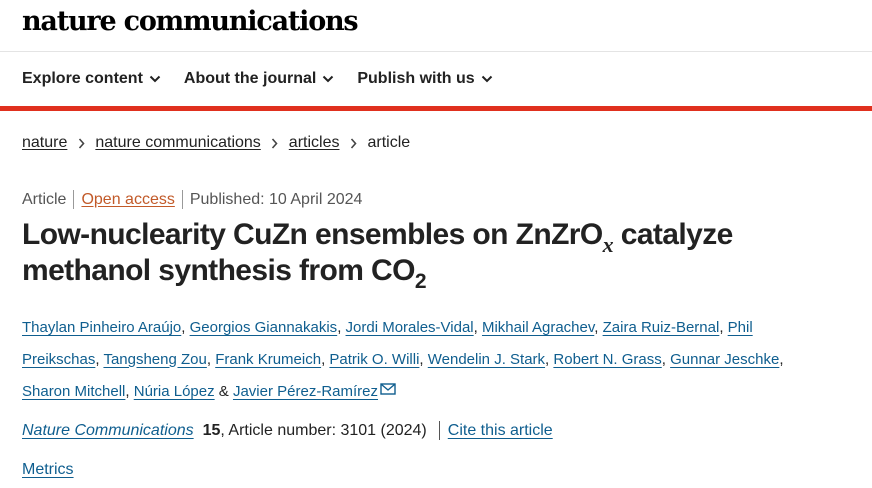 This screenshot has width=872, height=488. I want to click on header-divider, so click(436, 51).